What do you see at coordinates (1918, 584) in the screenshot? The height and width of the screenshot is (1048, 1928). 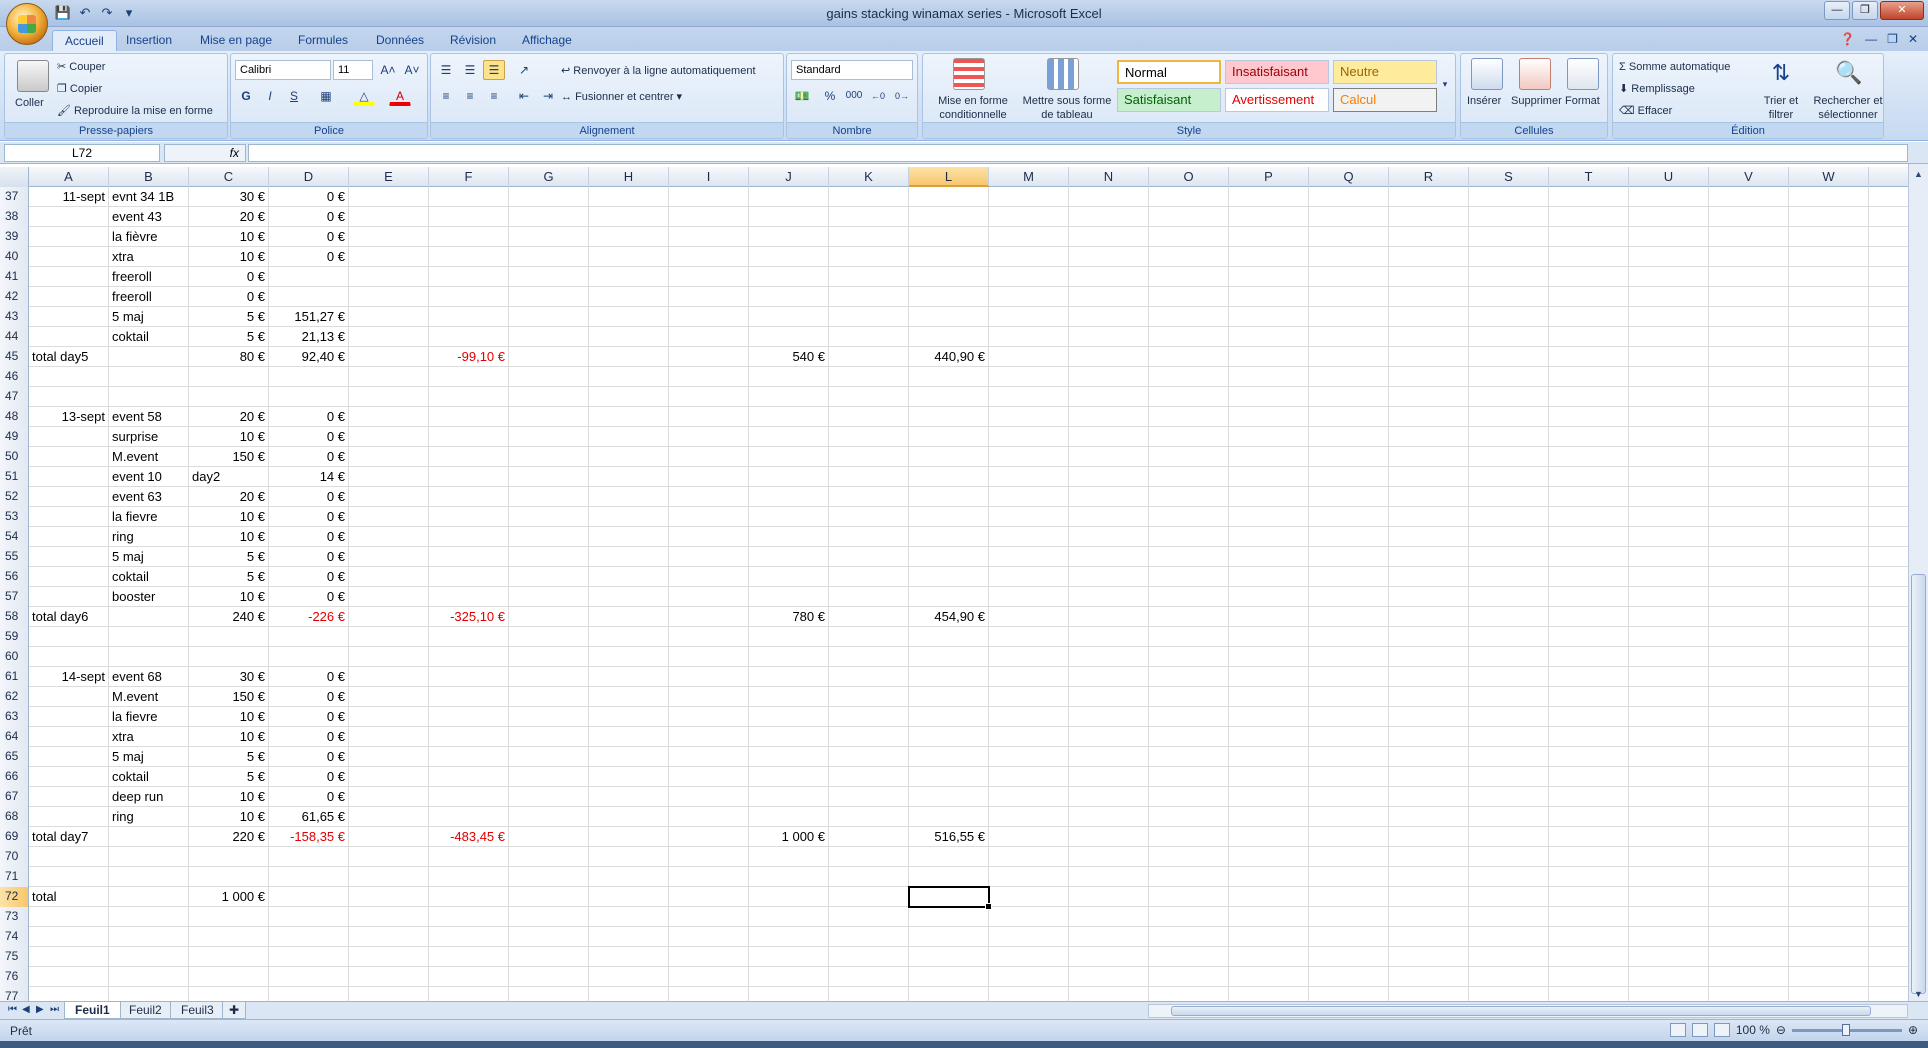 I see `vertical-scrollbar: ▲ ▼` at bounding box center [1918, 584].